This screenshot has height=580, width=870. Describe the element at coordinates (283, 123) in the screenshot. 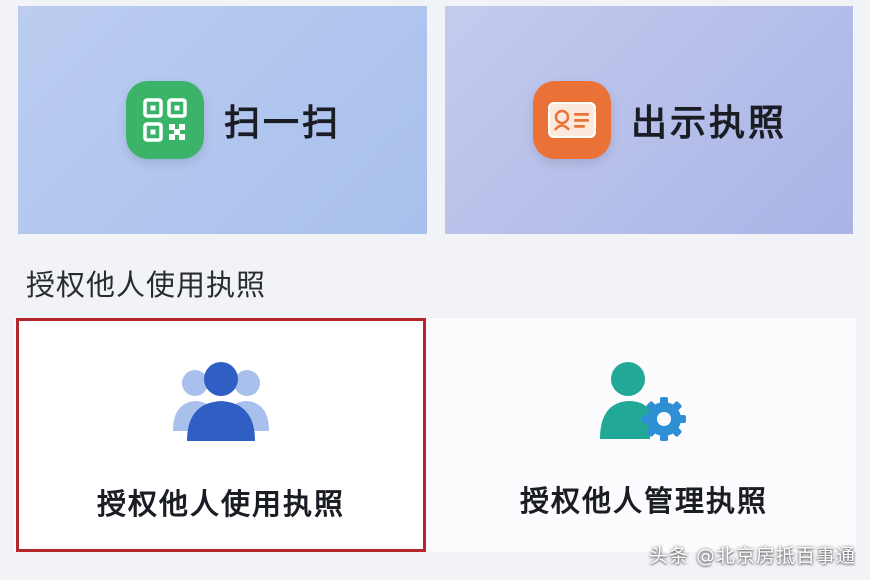

I see `scan-label: 扫一扫` at that location.